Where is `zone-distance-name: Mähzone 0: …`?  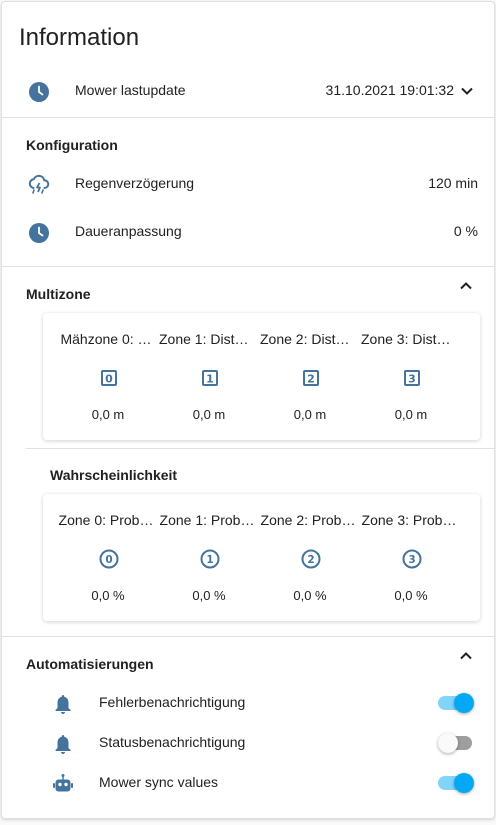
zone-distance-name: Mähzone 0: … is located at coordinates (106, 339).